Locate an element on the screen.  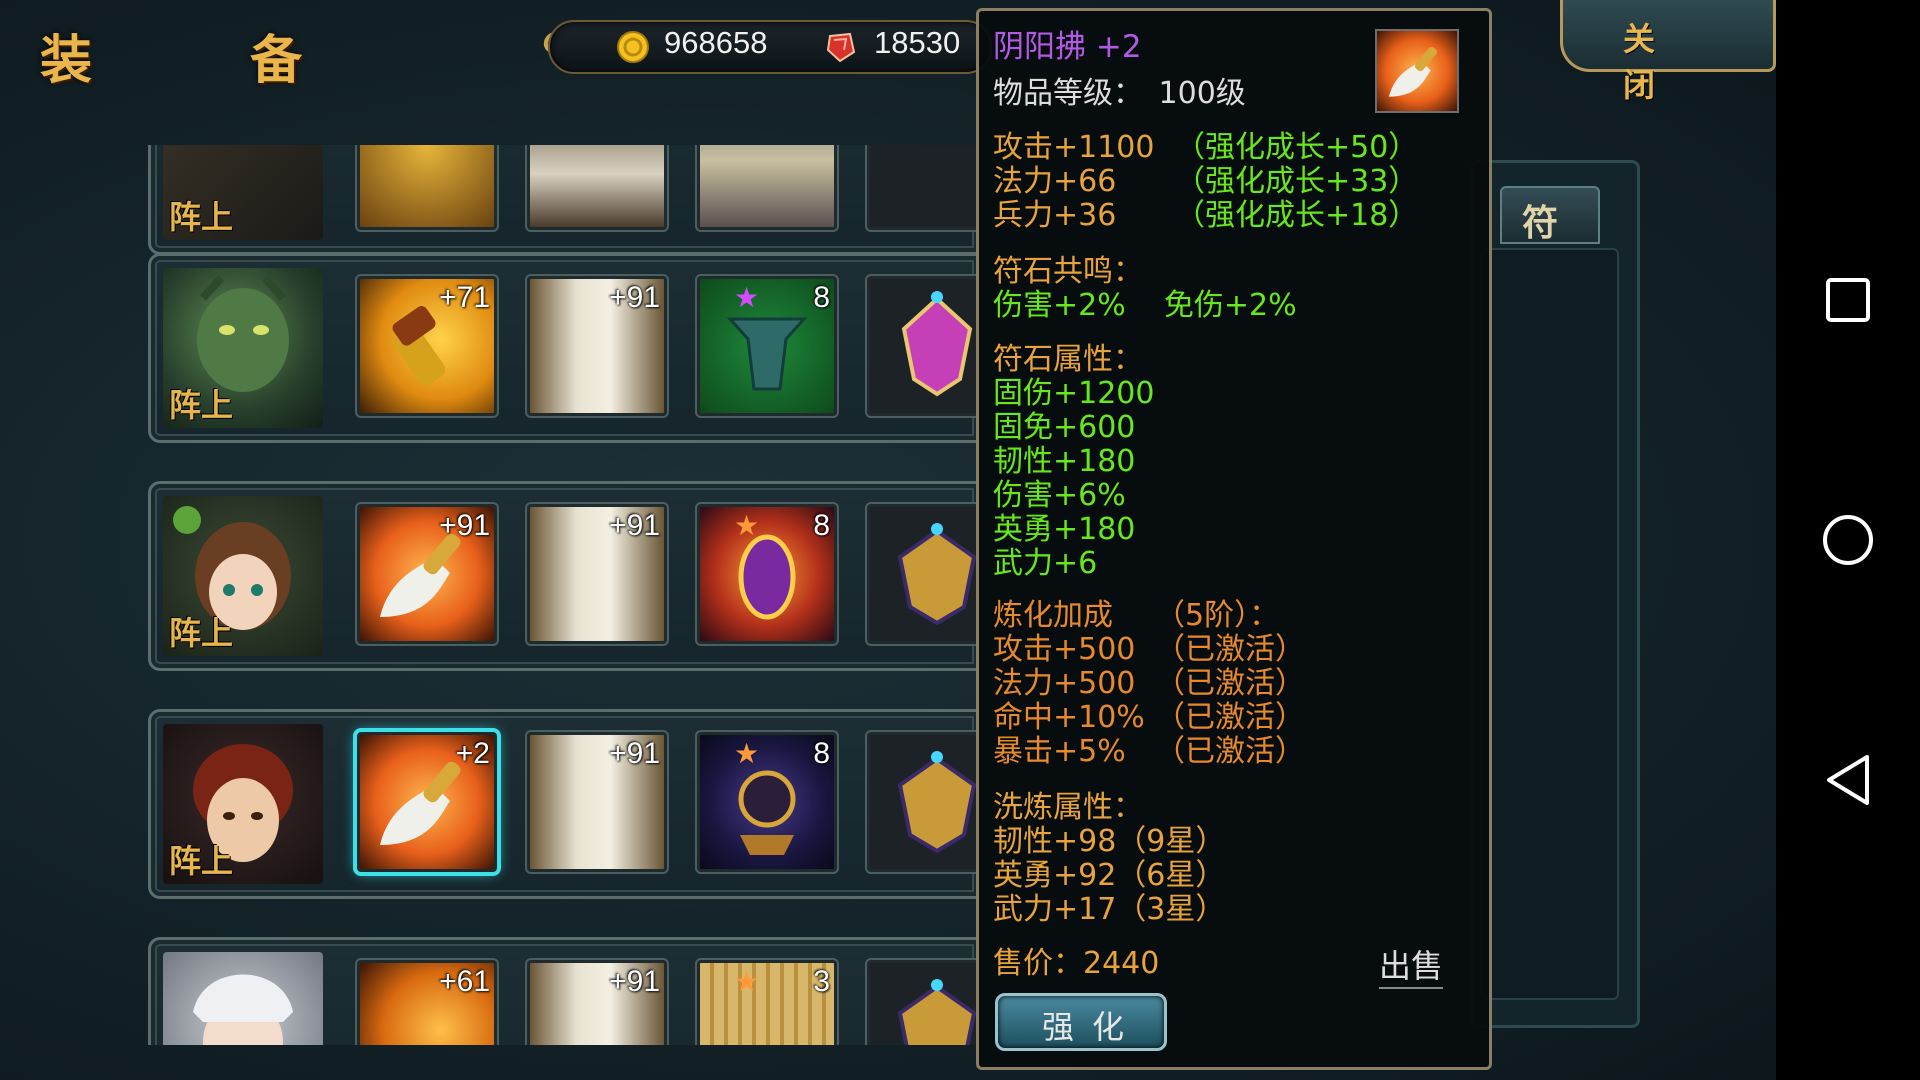
hero-row: 阵上 is located at coordinates (563, 200).